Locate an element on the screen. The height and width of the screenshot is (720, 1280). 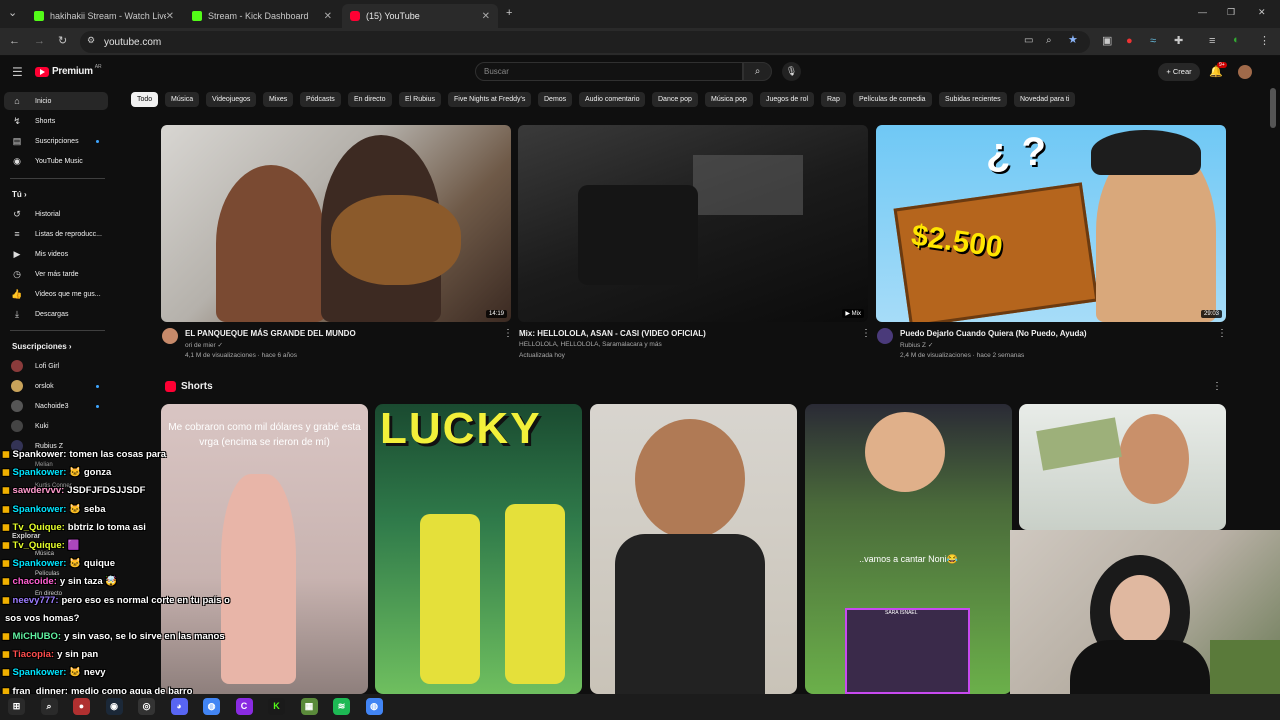
sidebar-sub-nachoide3: Nachoide3 is located at coordinates (56, 406).